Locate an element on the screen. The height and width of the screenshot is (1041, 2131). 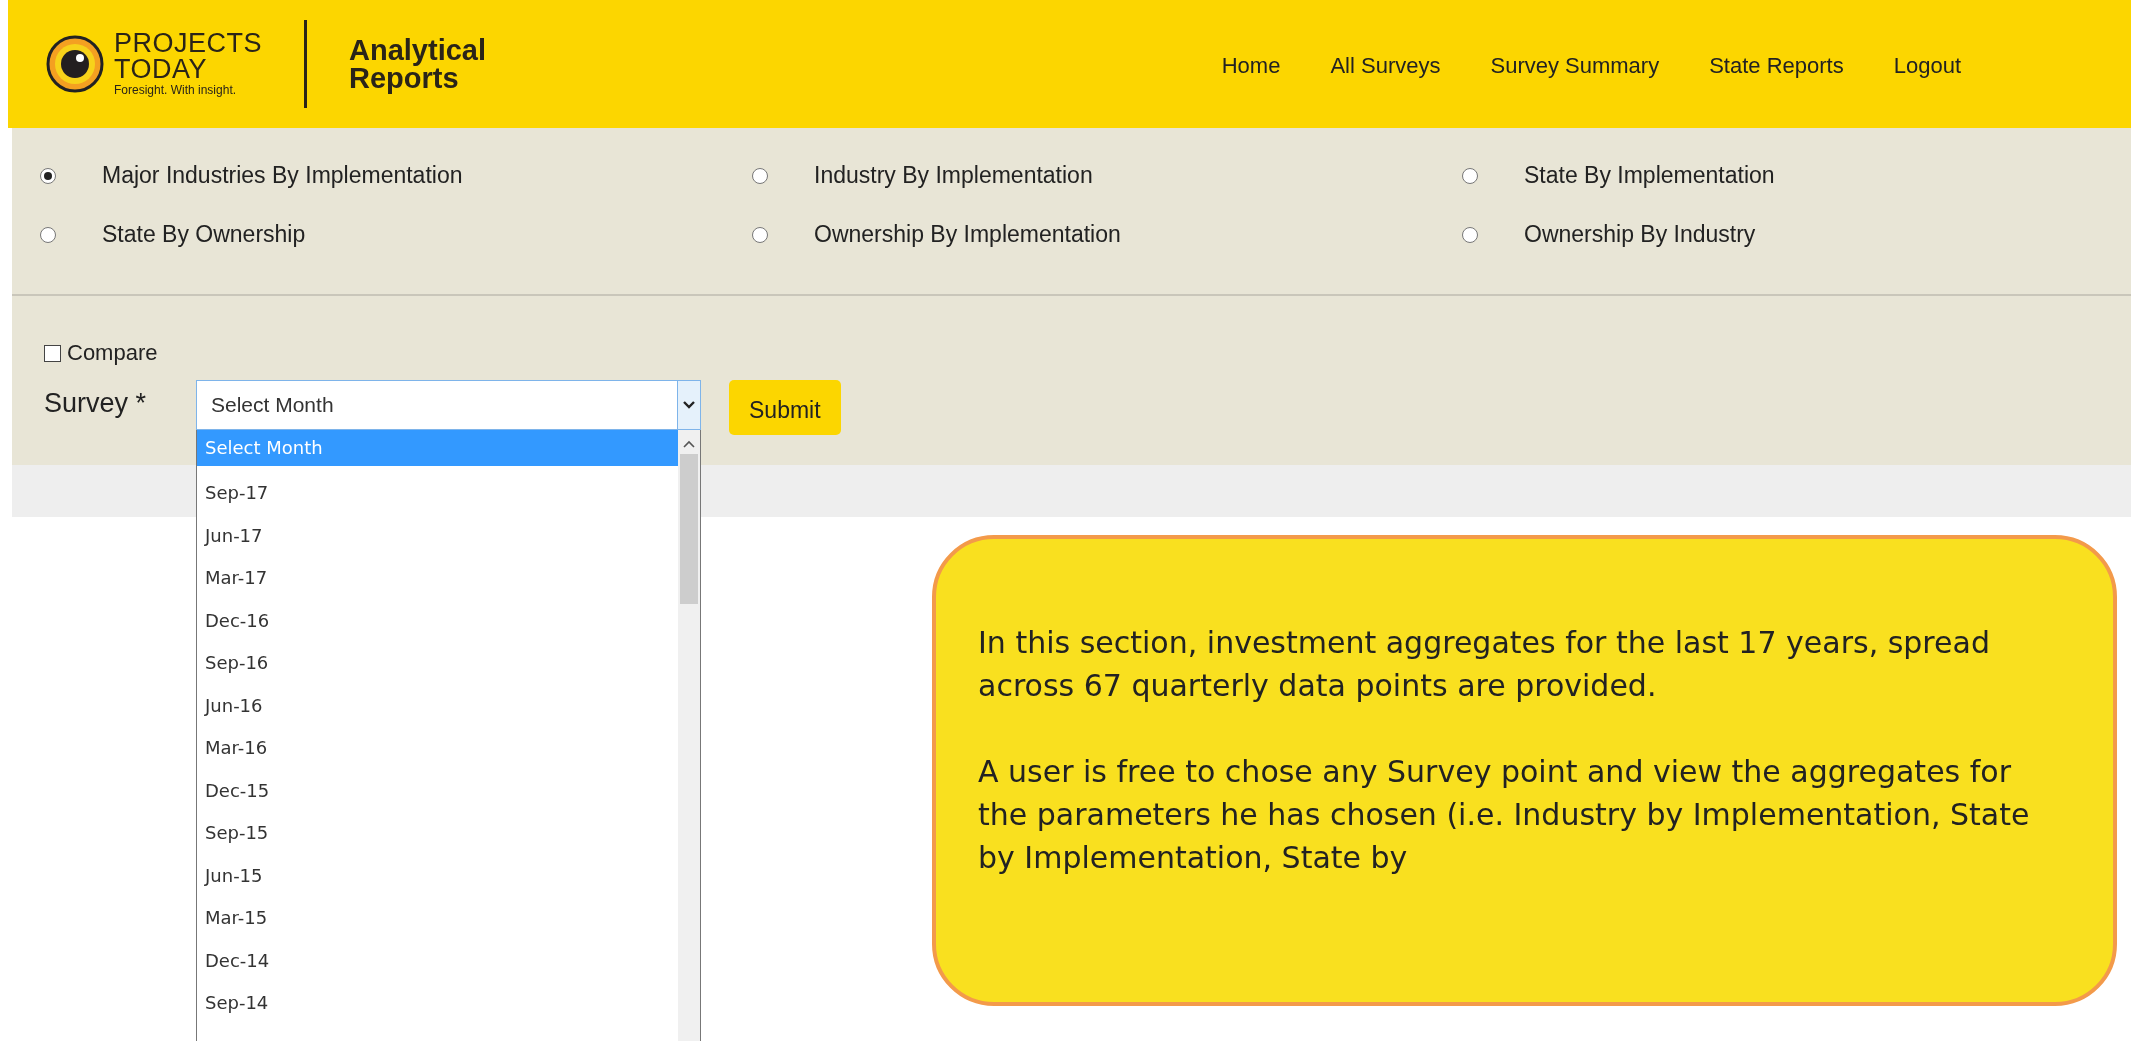
checkbox is located at coordinates (52, 353).